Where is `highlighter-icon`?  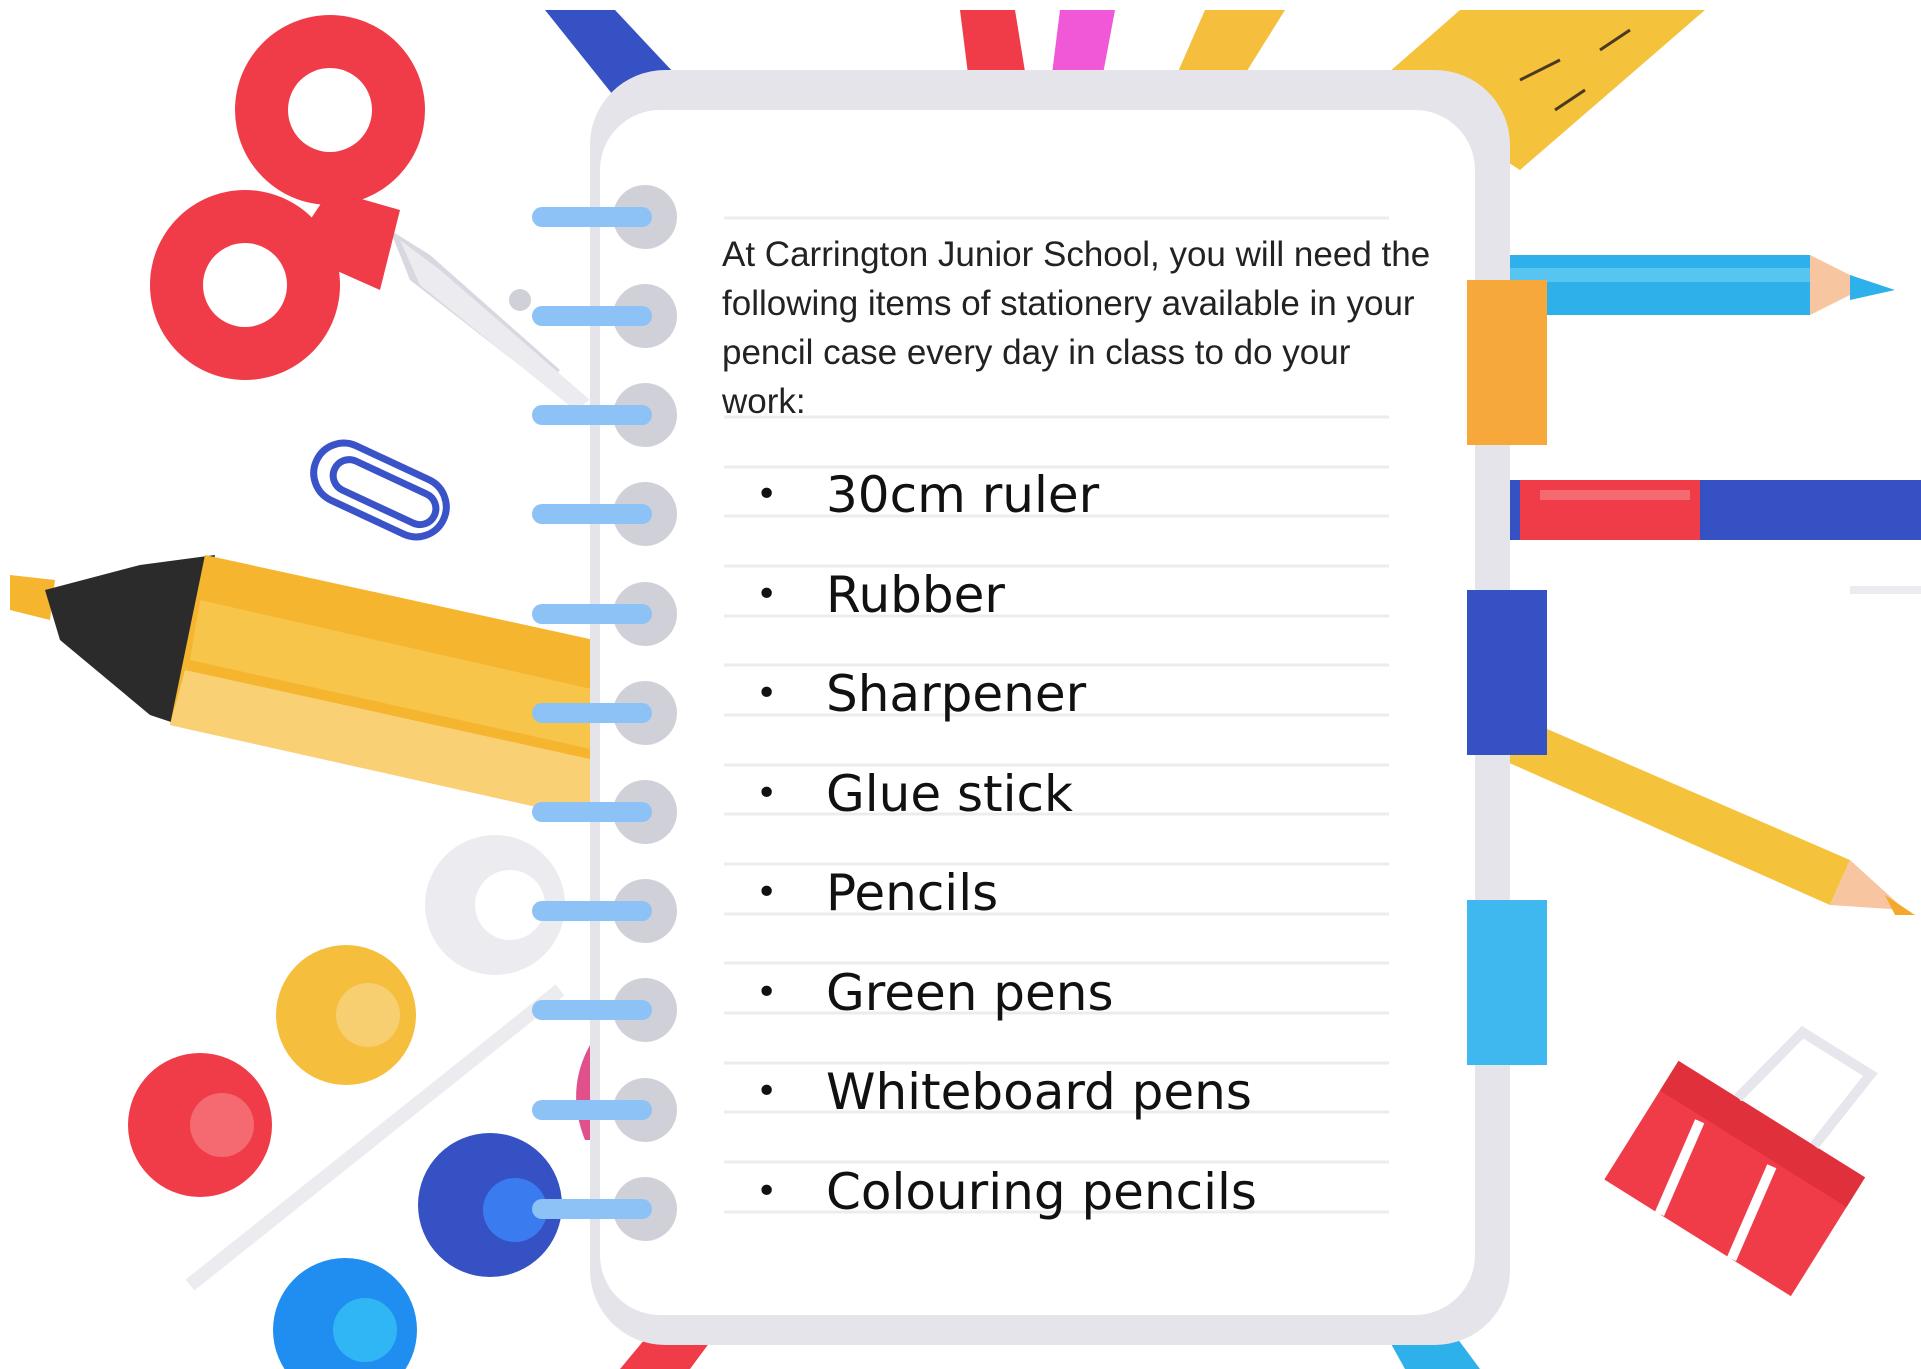 highlighter-icon is located at coordinates (325, 692).